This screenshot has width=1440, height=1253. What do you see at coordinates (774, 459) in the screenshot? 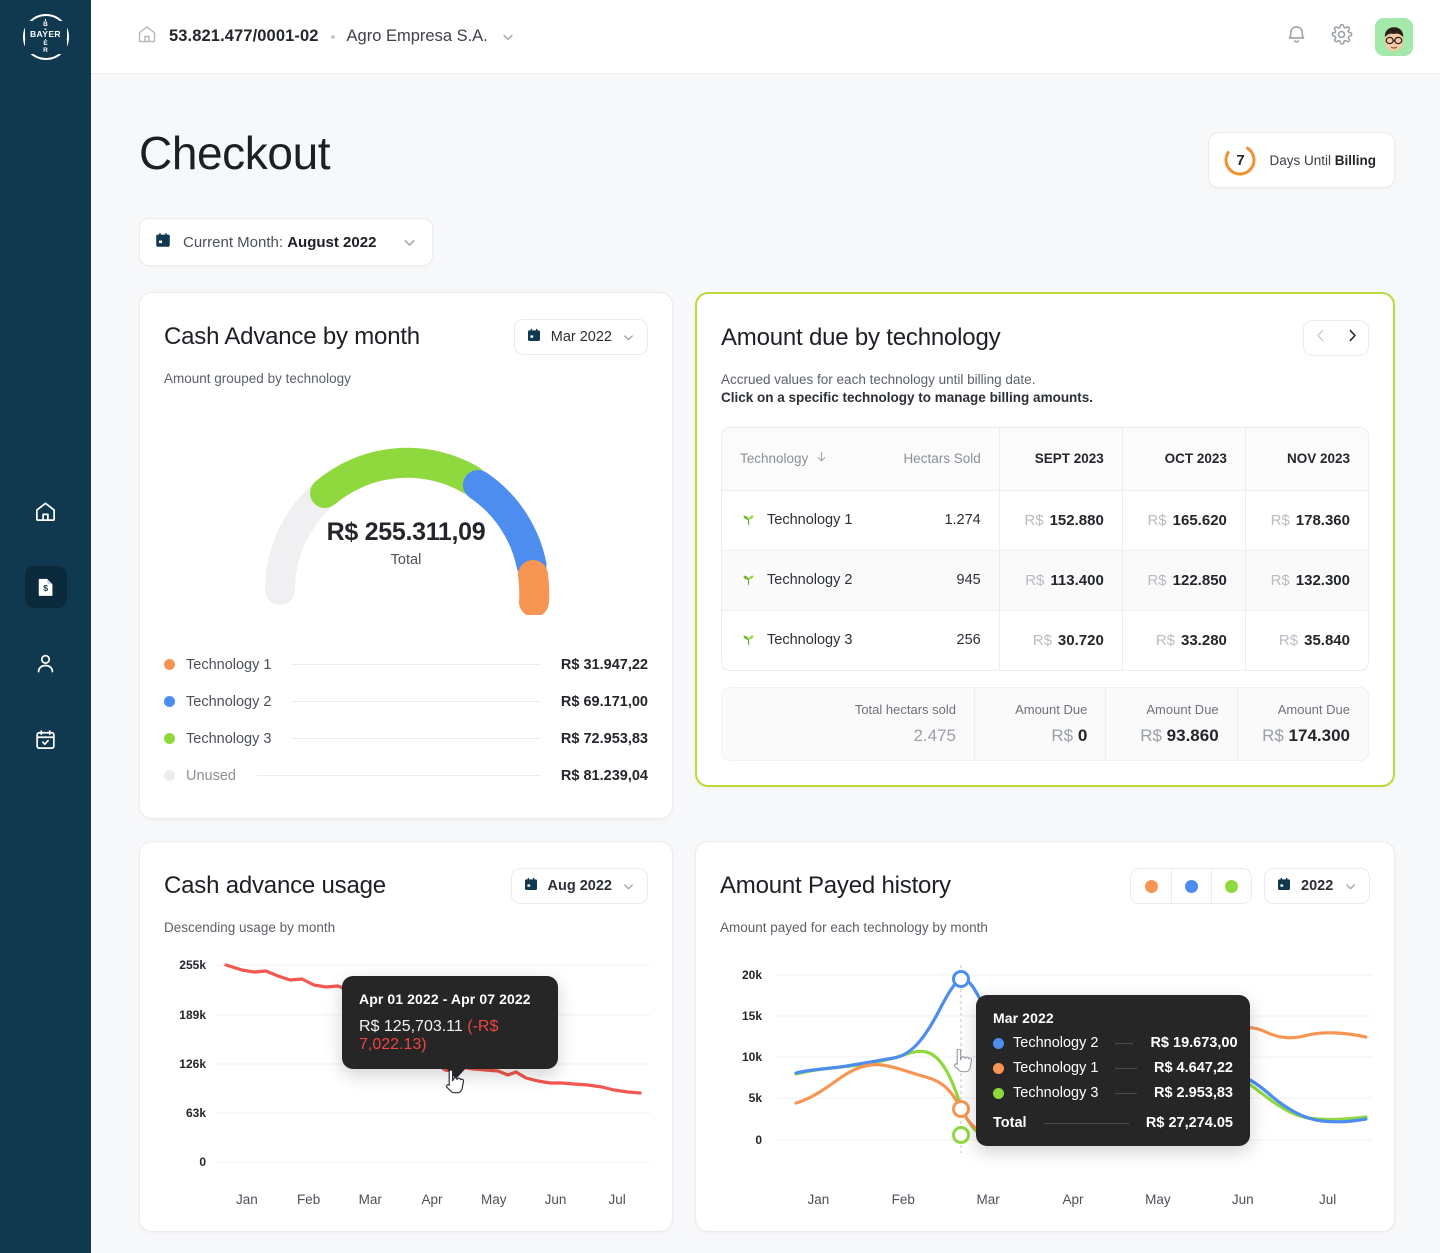
I see `table-header-label: Technology` at bounding box center [774, 459].